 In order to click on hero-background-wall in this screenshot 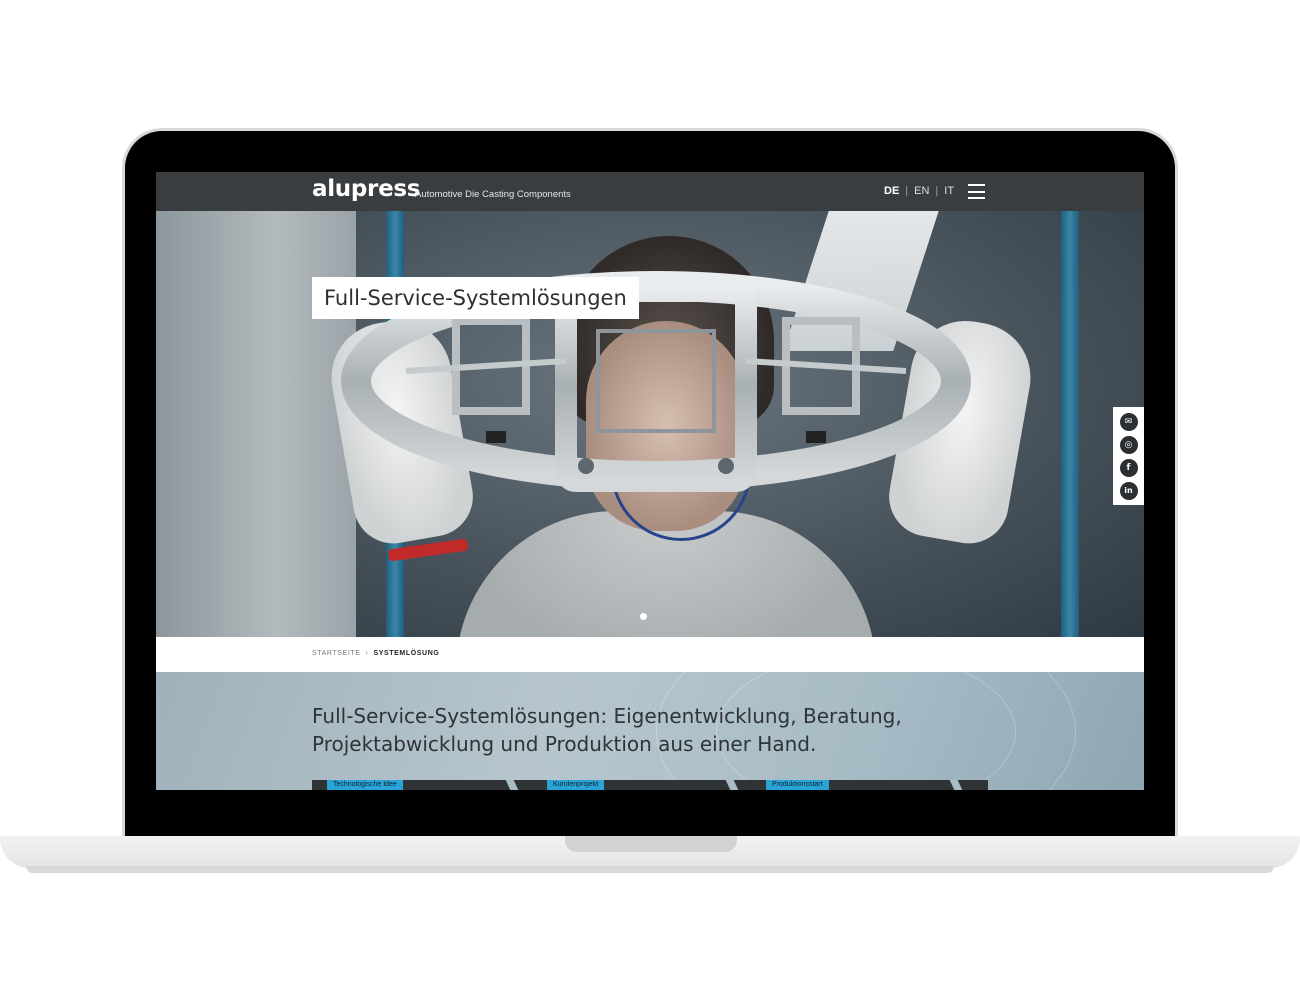, I will do `click(256, 424)`.